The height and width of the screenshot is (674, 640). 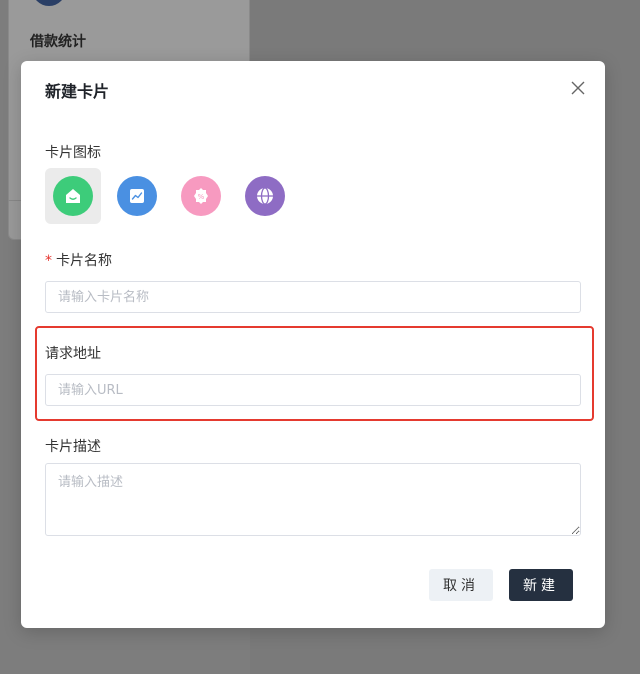 What do you see at coordinates (58, 42) in the screenshot?
I see `background-card-title: 借款统计` at bounding box center [58, 42].